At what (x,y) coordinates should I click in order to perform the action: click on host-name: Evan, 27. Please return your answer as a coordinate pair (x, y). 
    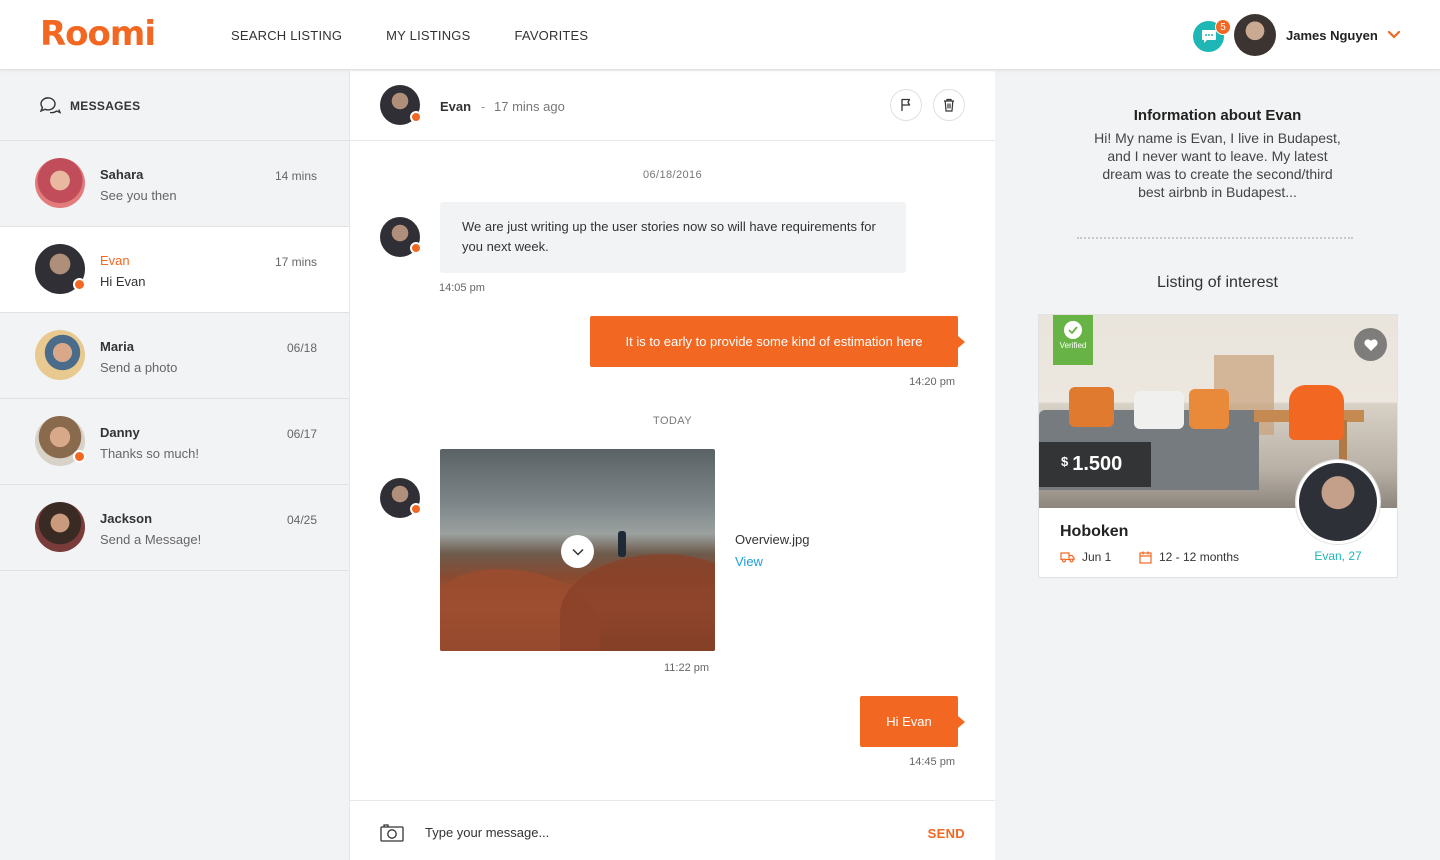
    Looking at the image, I should click on (1338, 556).